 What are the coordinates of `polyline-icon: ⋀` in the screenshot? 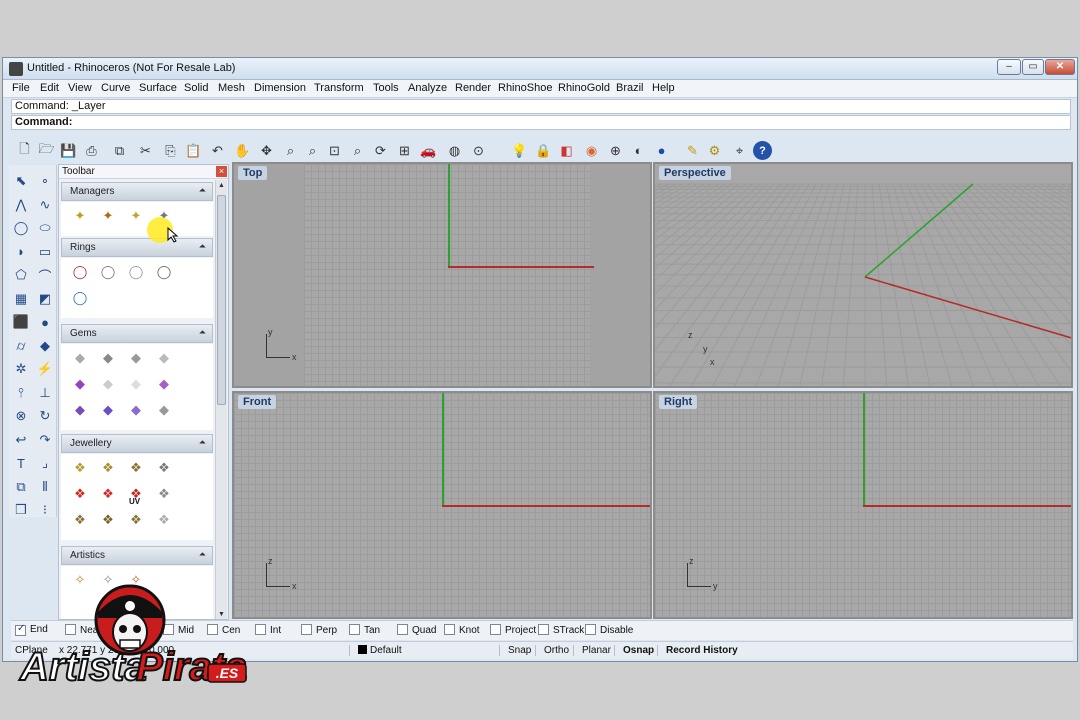 It's located at (21, 205).